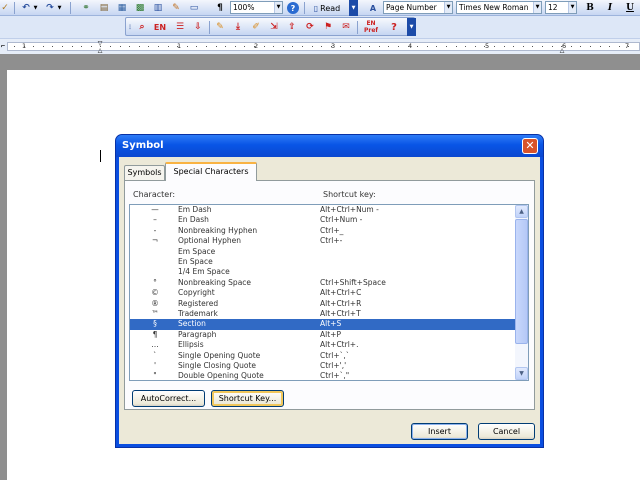  I want to click on en-pref-button: EN Pref, so click(371, 27).